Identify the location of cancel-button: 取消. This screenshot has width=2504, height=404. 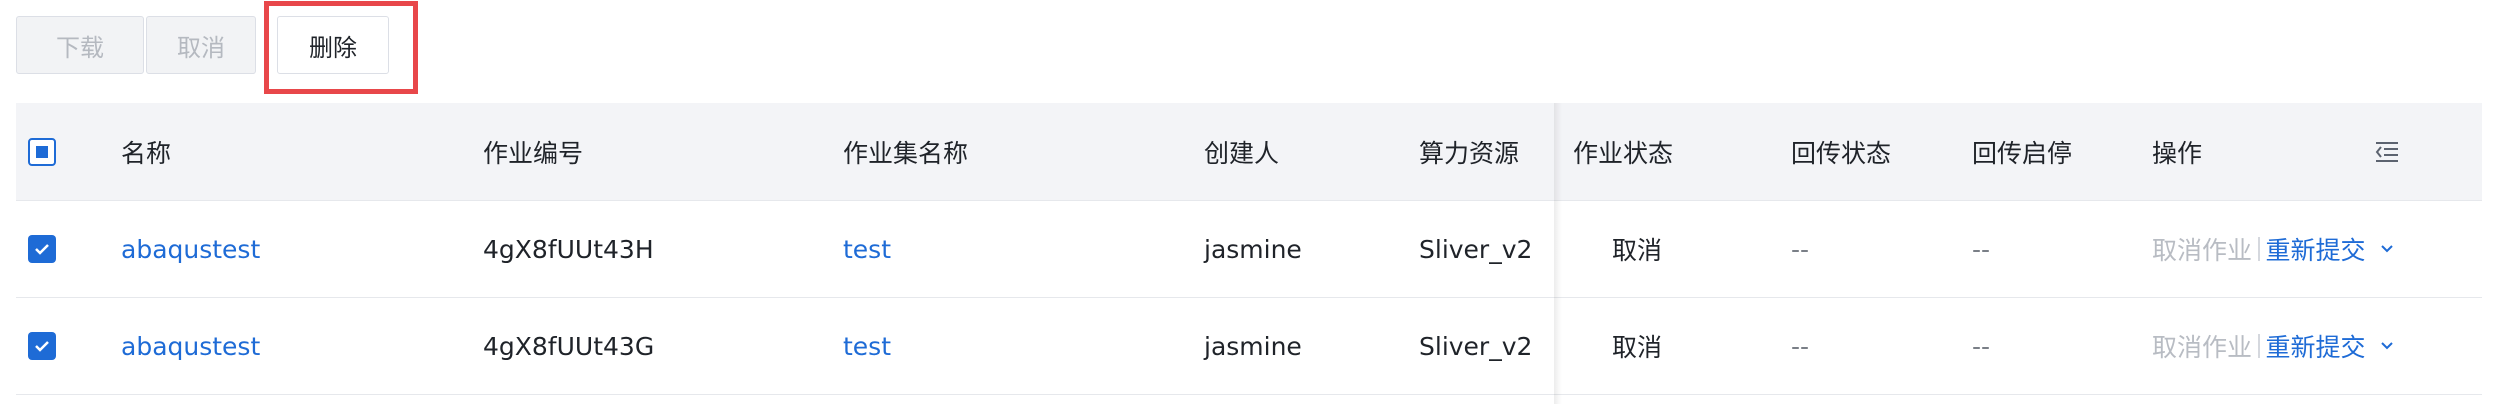
(201, 45).